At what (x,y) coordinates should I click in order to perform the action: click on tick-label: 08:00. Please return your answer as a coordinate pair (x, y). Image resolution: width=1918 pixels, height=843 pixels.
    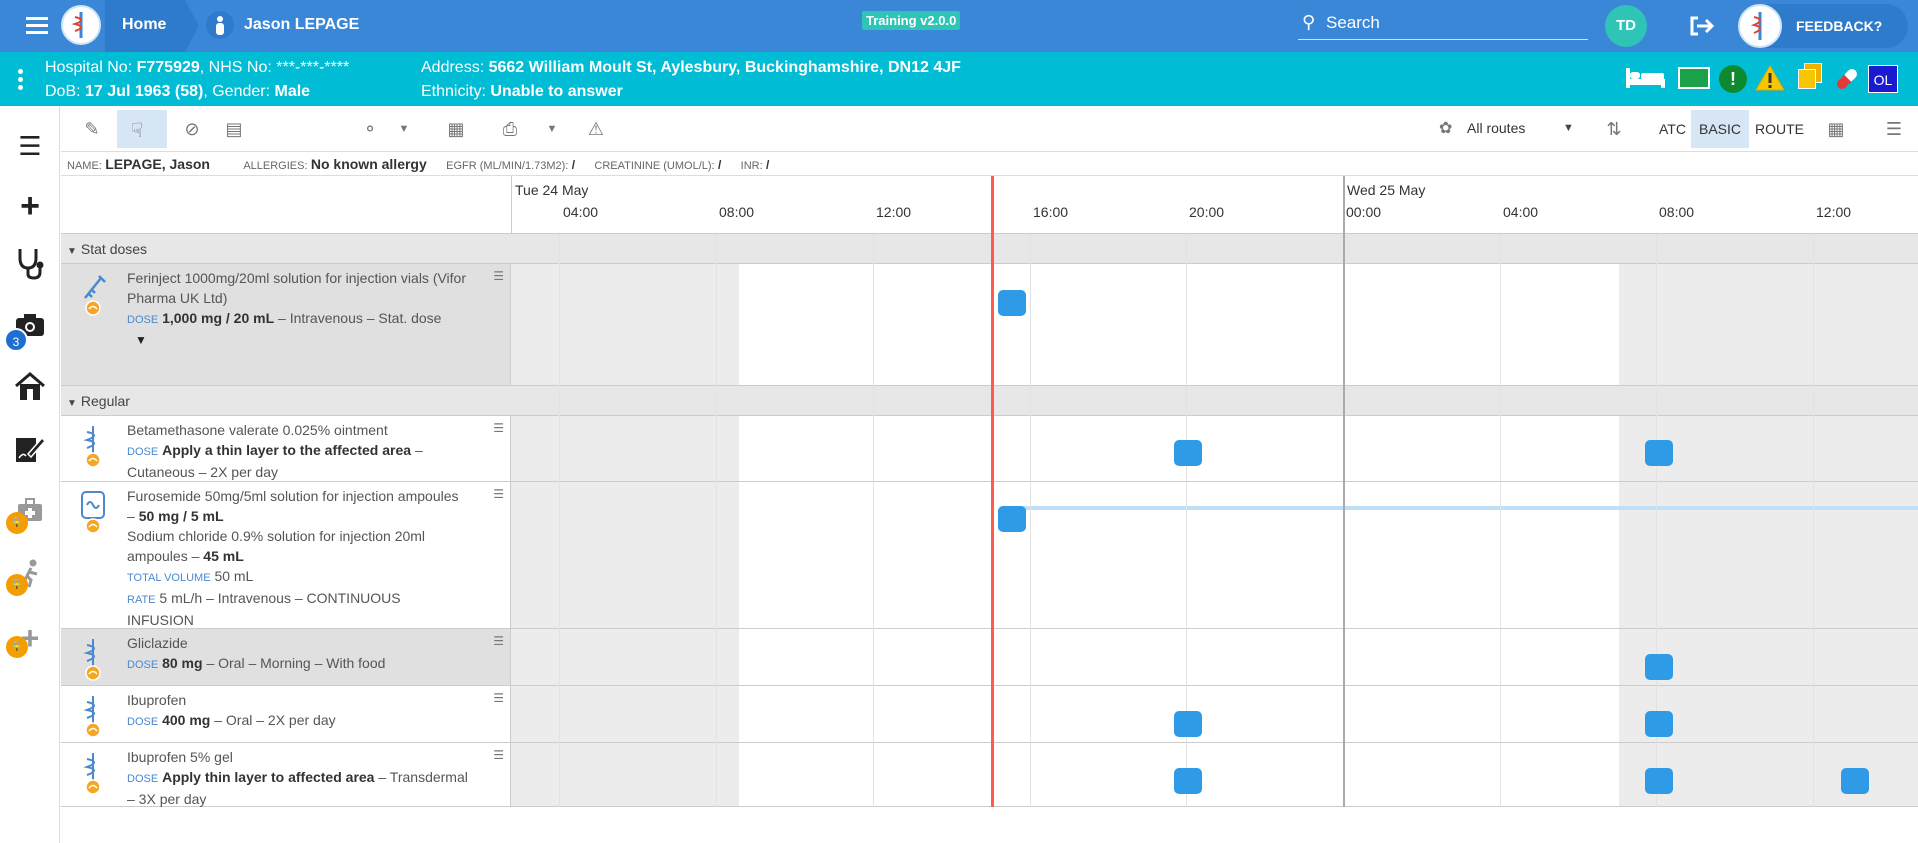
    Looking at the image, I should click on (1677, 212).